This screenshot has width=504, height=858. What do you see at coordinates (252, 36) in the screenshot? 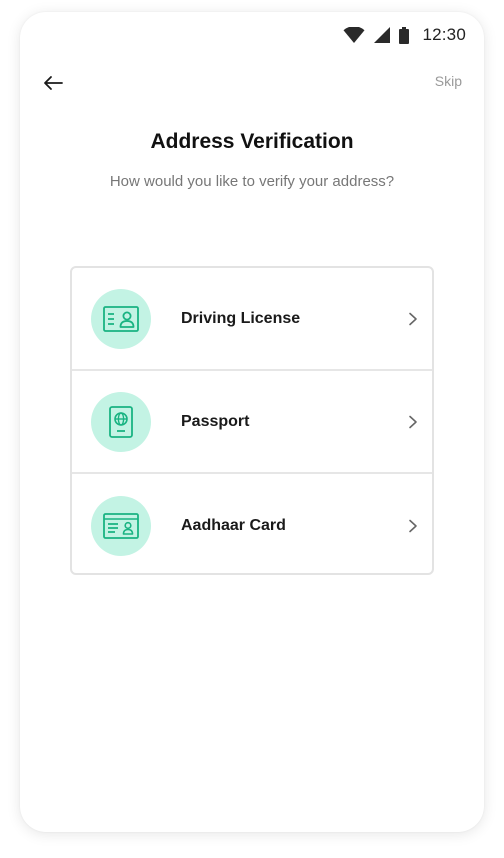
I see `status-bar: 12:30` at bounding box center [252, 36].